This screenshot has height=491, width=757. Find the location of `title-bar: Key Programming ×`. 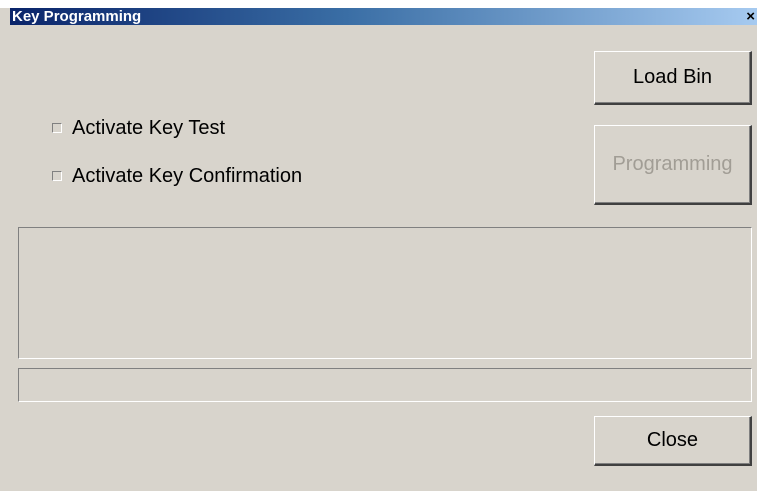

title-bar: Key Programming × is located at coordinates (383, 16).